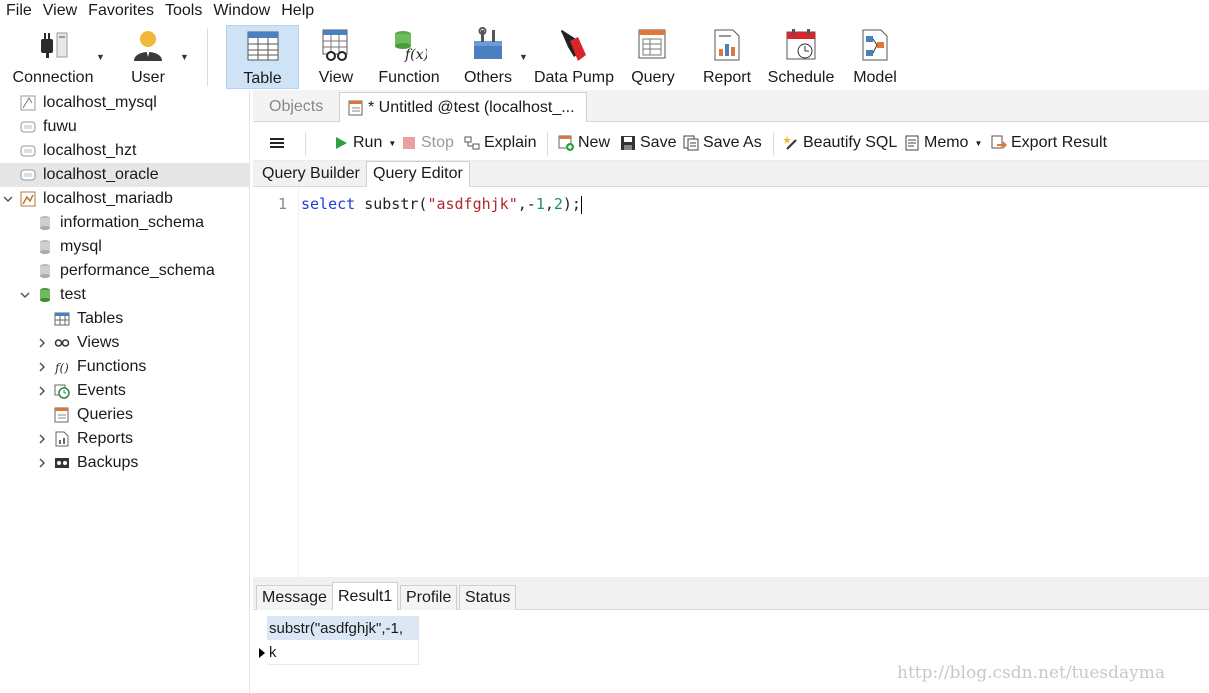  What do you see at coordinates (96, 463) in the screenshot?
I see `tree-item-backups: Backups` at bounding box center [96, 463].